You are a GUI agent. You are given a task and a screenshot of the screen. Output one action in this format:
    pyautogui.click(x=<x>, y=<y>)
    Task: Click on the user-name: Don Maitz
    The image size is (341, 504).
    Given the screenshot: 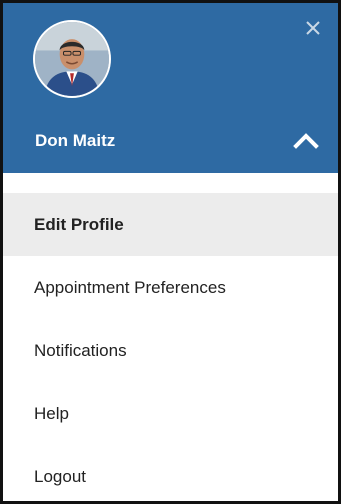 What is the action you would take?
    pyautogui.click(x=75, y=140)
    